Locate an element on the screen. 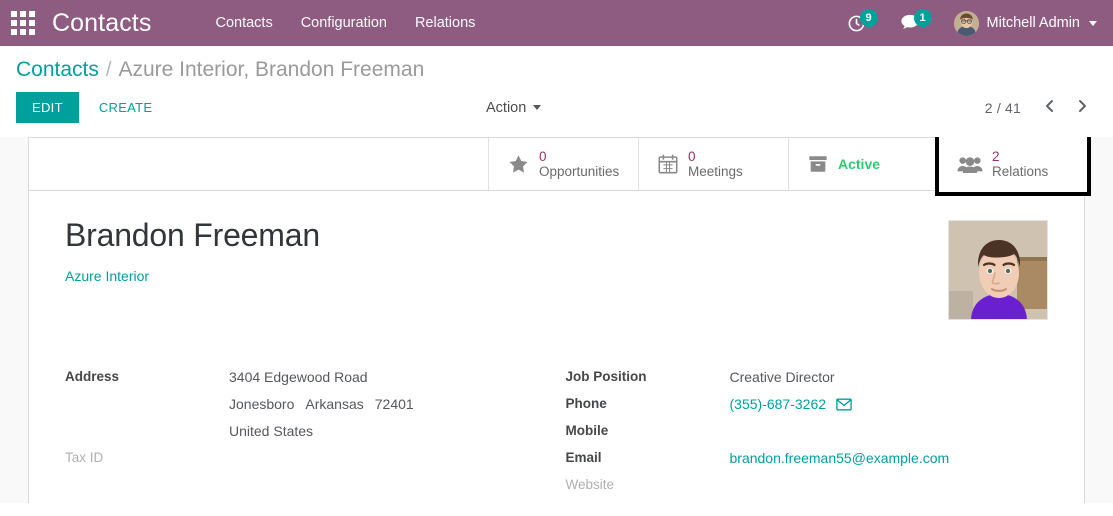 Image resolution: width=1113 pixels, height=516 pixels. activity-menu-button: 9 is located at coordinates (862, 23).